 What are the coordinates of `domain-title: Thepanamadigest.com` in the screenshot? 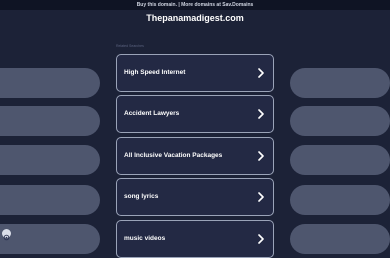 It's located at (195, 18).